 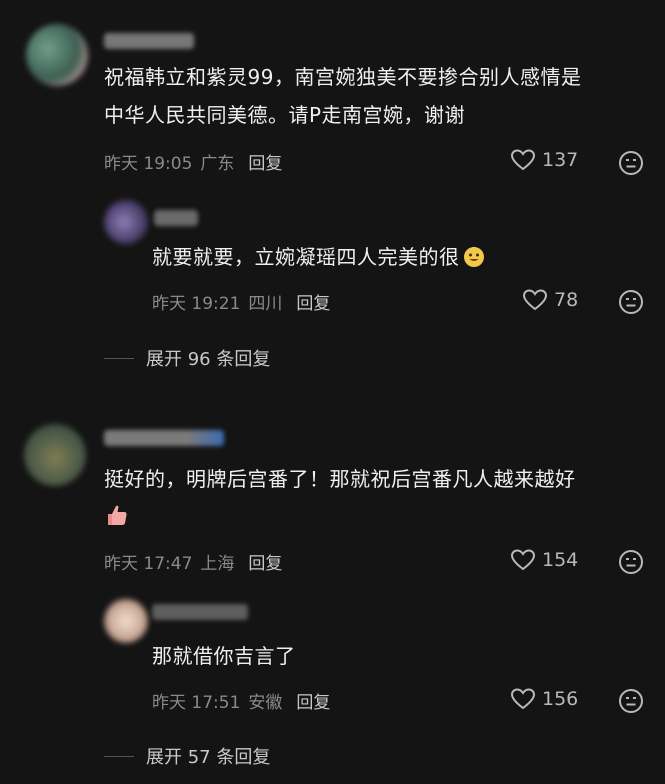 What do you see at coordinates (148, 164) in the screenshot?
I see `timestamp: 昨天 19:05` at bounding box center [148, 164].